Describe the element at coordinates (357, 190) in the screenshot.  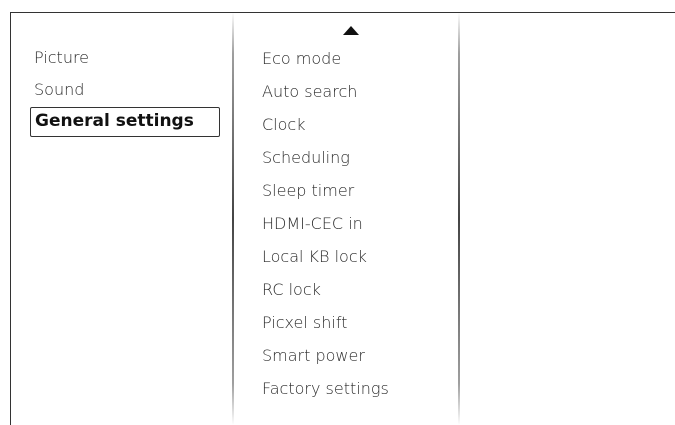
I see `submenu-item-sleep-timer: Sleep timer` at that location.